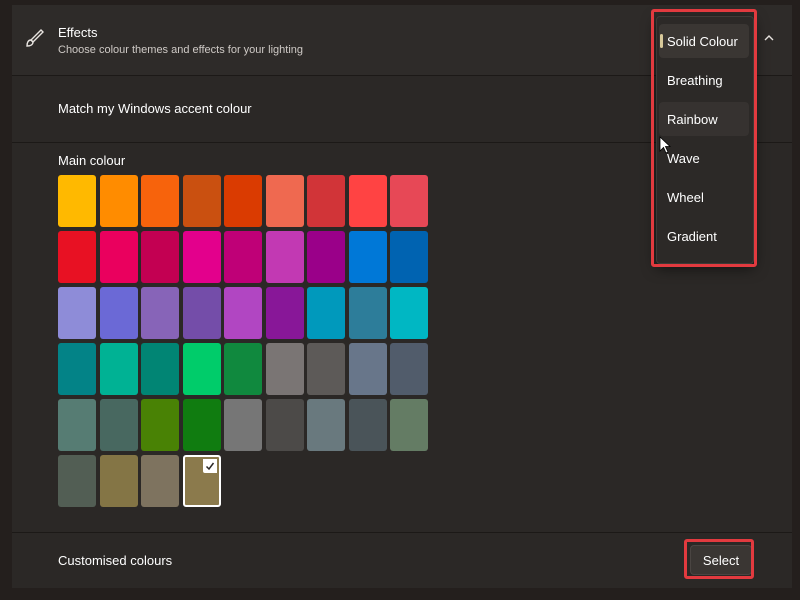  I want to click on brush-icon, so click(35, 38).